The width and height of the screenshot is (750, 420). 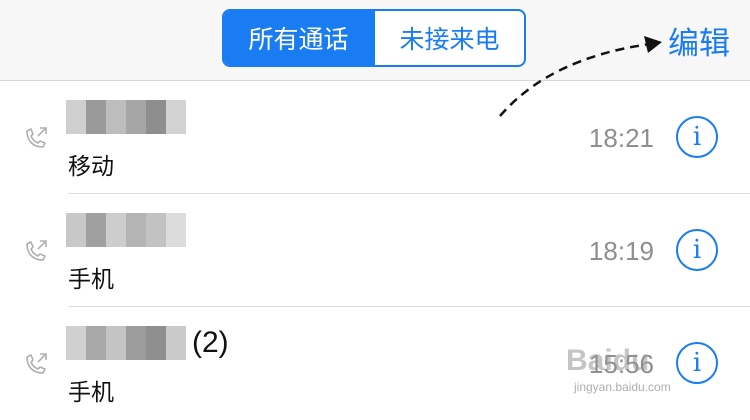 I want to click on call-count: (2), so click(x=210, y=342).